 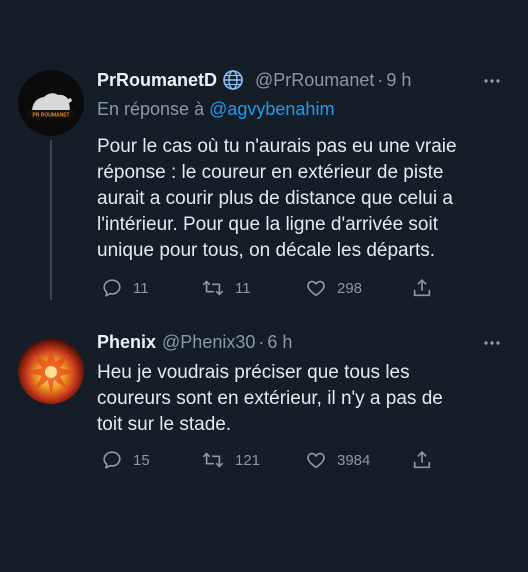 I want to click on display-name: PrRoumanetD, so click(x=157, y=80).